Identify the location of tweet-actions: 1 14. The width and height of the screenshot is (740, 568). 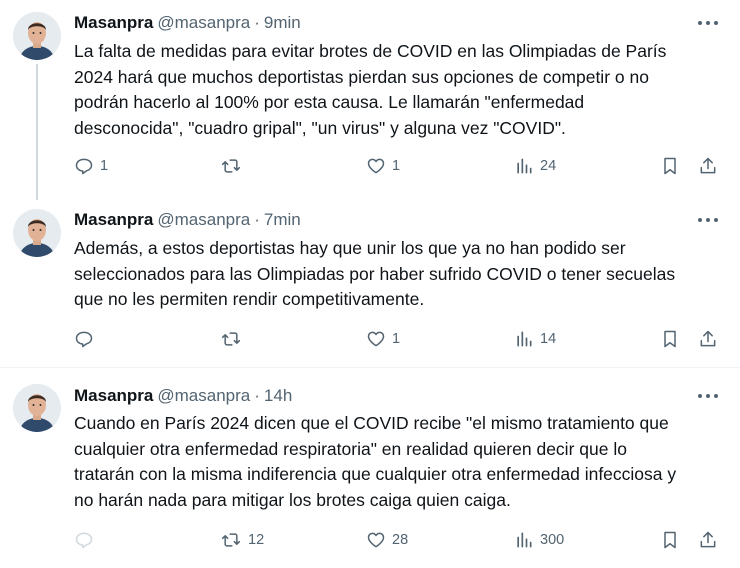
(399, 339).